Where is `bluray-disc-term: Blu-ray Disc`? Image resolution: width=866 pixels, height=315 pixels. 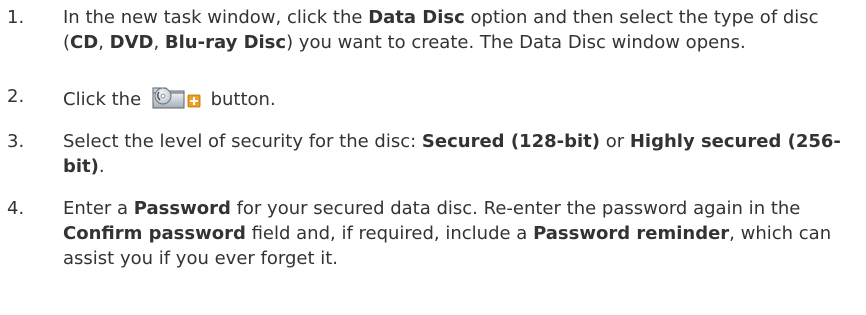 bluray-disc-term: Blu-ray Disc is located at coordinates (225, 42).